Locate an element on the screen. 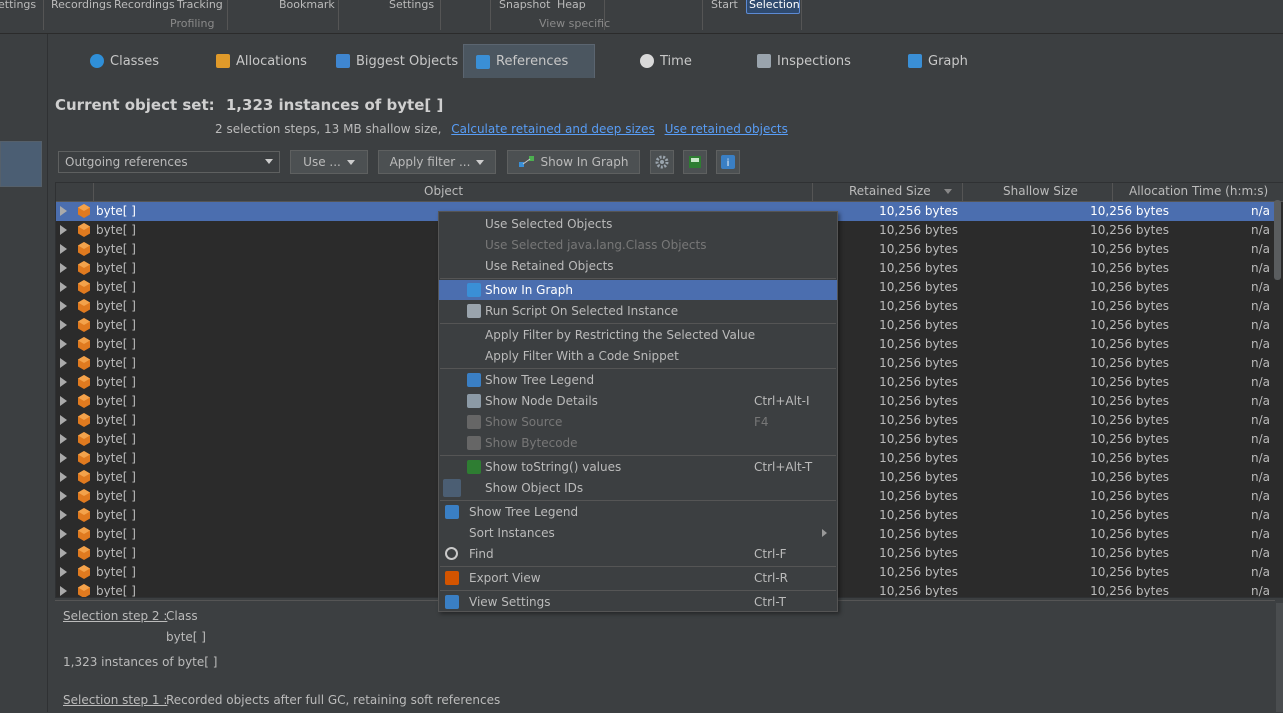 This screenshot has height=713, width=1283. use-retained-objects-link: Use retained objects is located at coordinates (726, 129).